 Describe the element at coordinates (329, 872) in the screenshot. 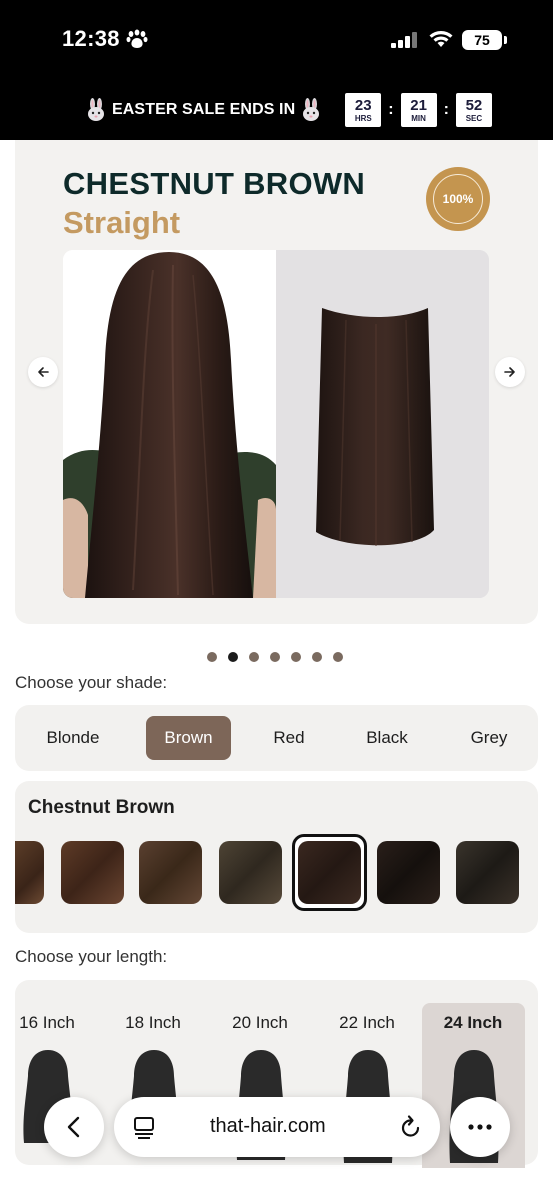

I see `shade-swatch-selected` at that location.